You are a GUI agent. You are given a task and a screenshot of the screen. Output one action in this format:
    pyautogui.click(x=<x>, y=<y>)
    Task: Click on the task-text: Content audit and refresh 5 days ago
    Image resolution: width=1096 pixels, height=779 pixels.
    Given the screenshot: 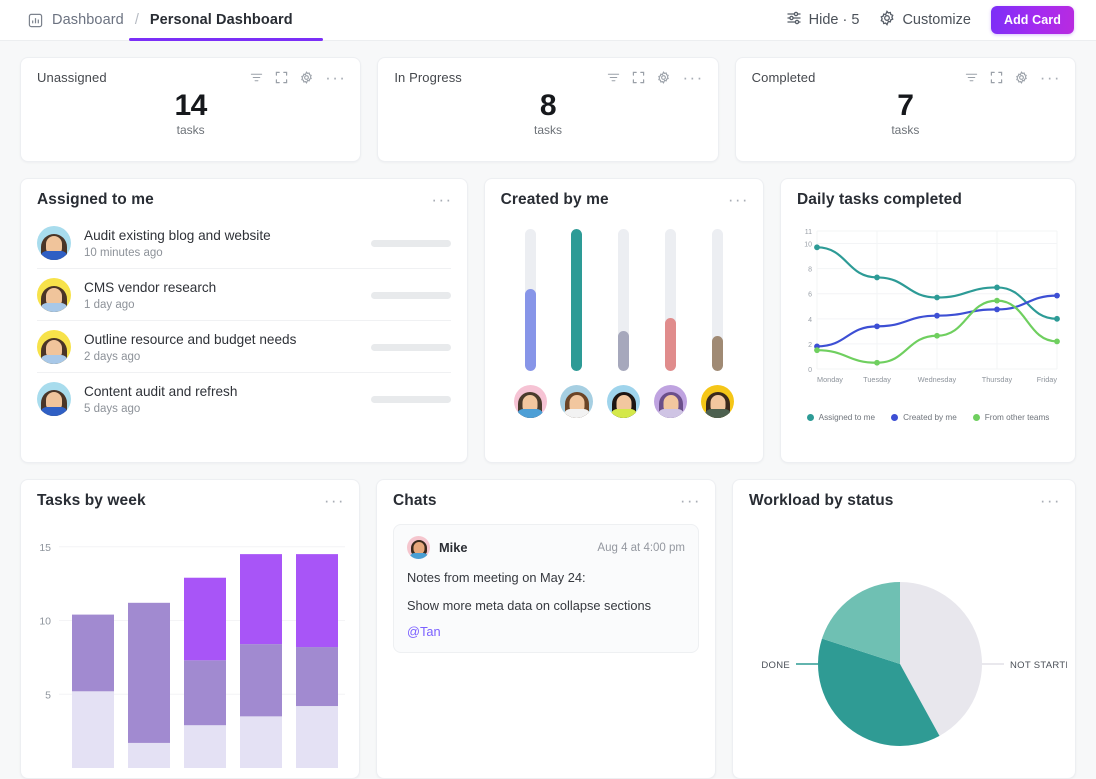 What is the action you would take?
    pyautogui.click(x=227, y=399)
    